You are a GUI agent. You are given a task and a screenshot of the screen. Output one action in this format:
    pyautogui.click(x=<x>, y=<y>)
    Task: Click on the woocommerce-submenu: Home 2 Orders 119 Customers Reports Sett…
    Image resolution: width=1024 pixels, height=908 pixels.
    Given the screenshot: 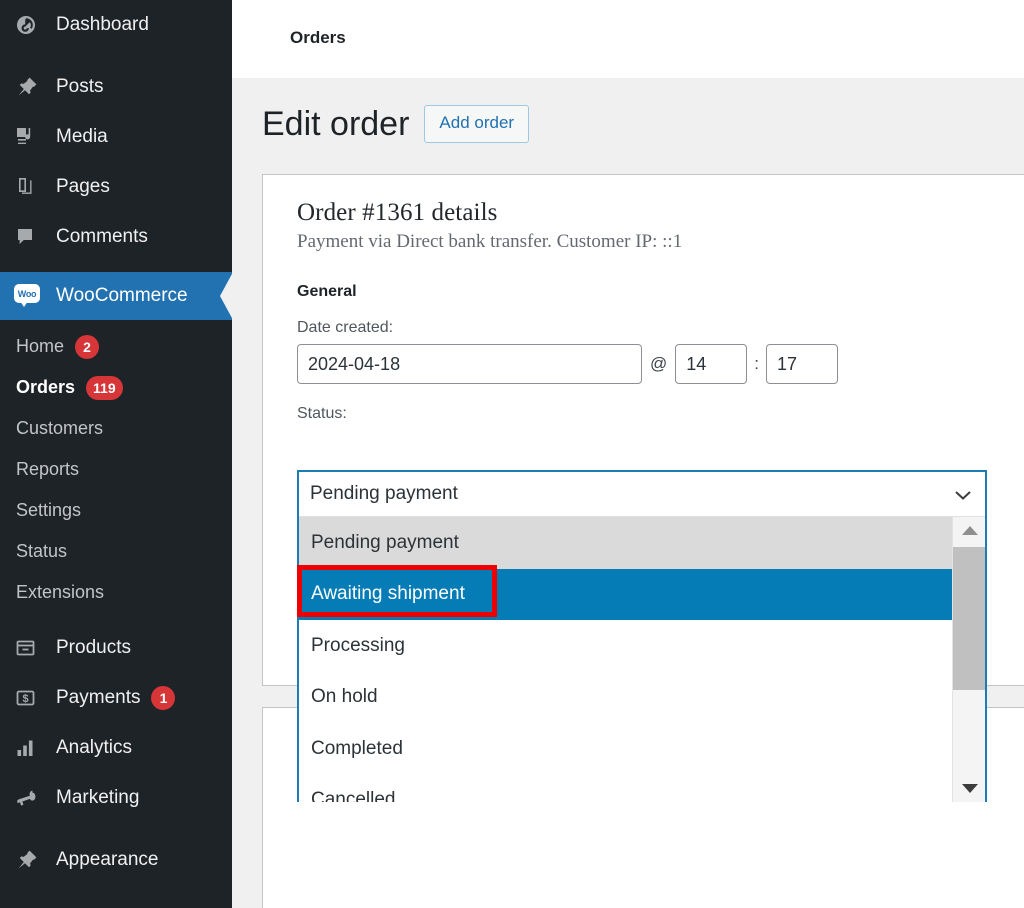 What is the action you would take?
    pyautogui.click(x=116, y=471)
    